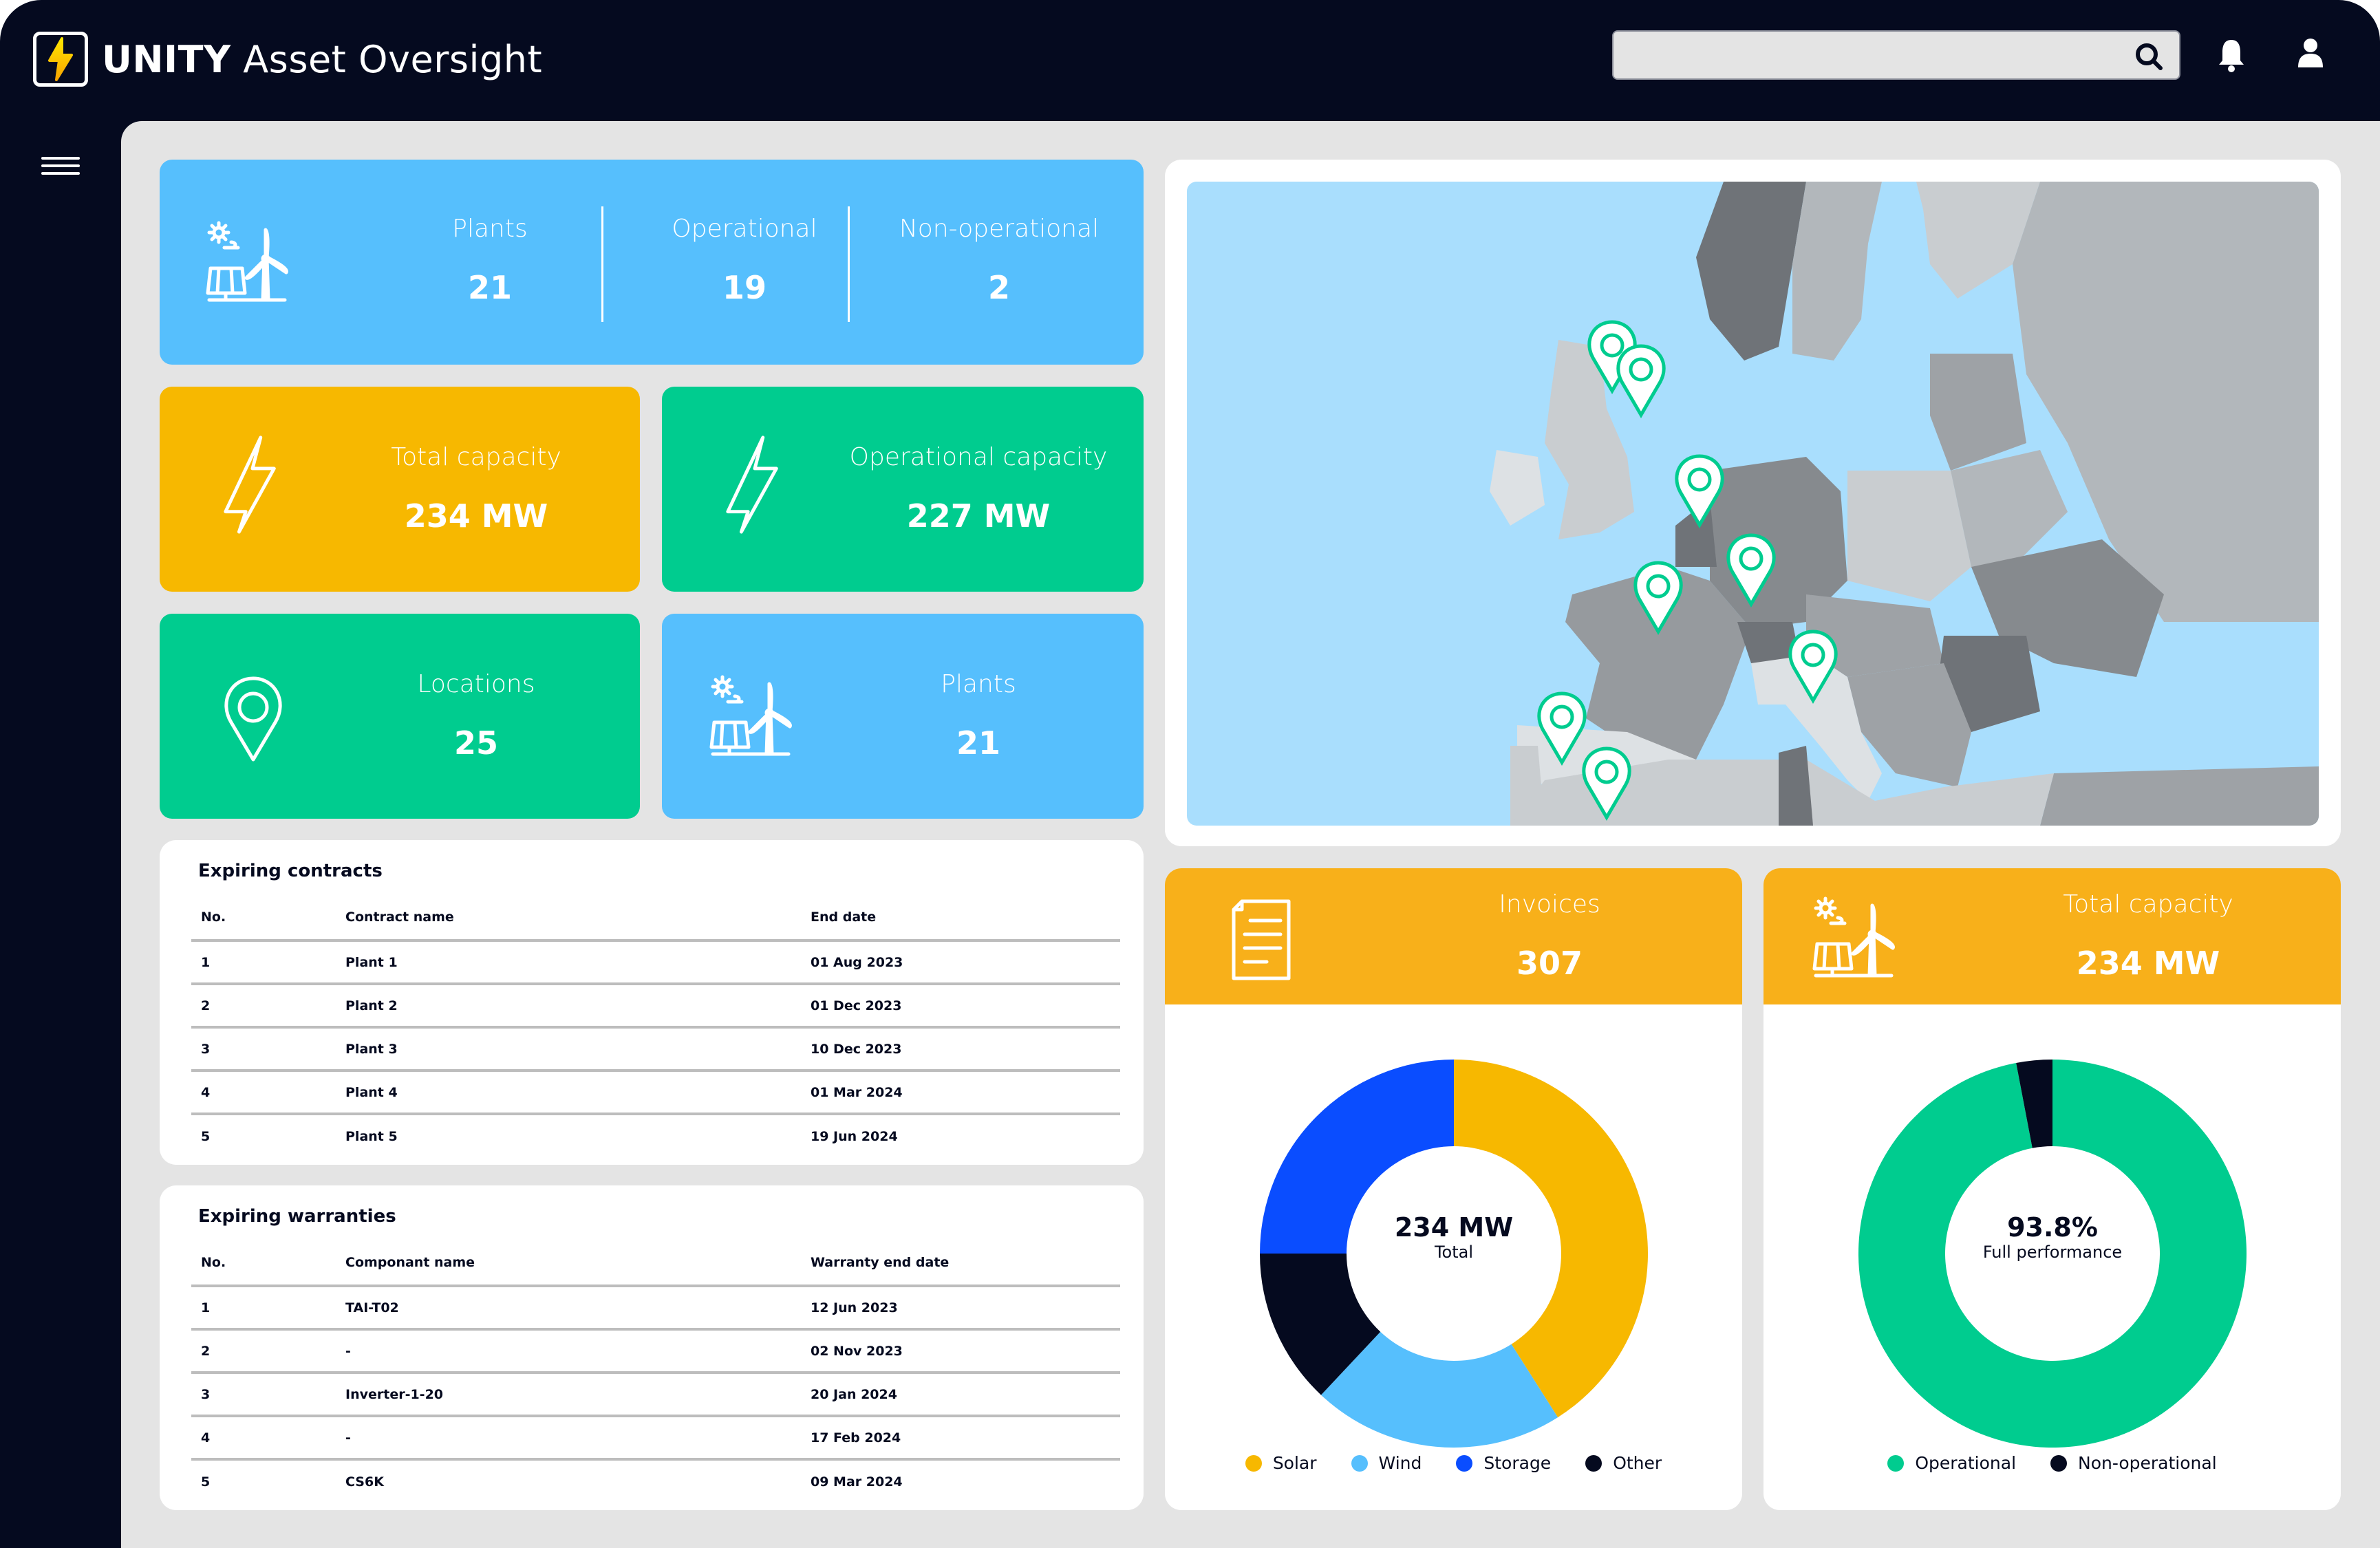 This screenshot has width=2380, height=1548. I want to click on solar-wind-plant-icon, so click(750, 715).